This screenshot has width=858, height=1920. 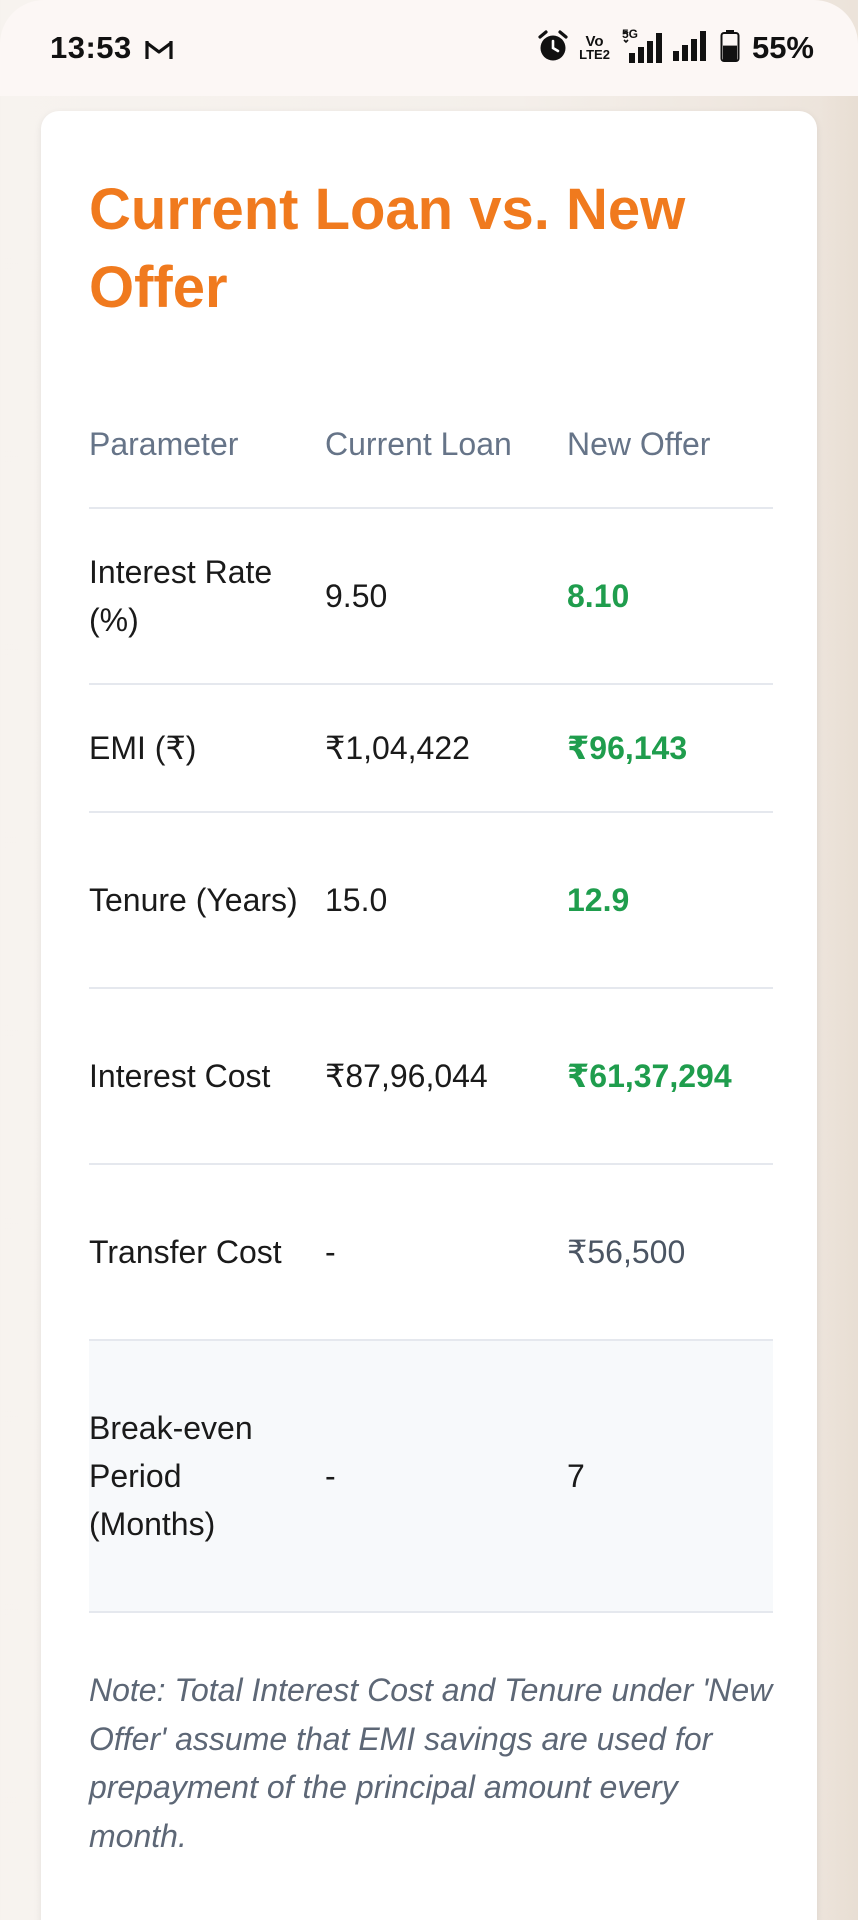 I want to click on cell-new-offer: 7, so click(x=670, y=1476).